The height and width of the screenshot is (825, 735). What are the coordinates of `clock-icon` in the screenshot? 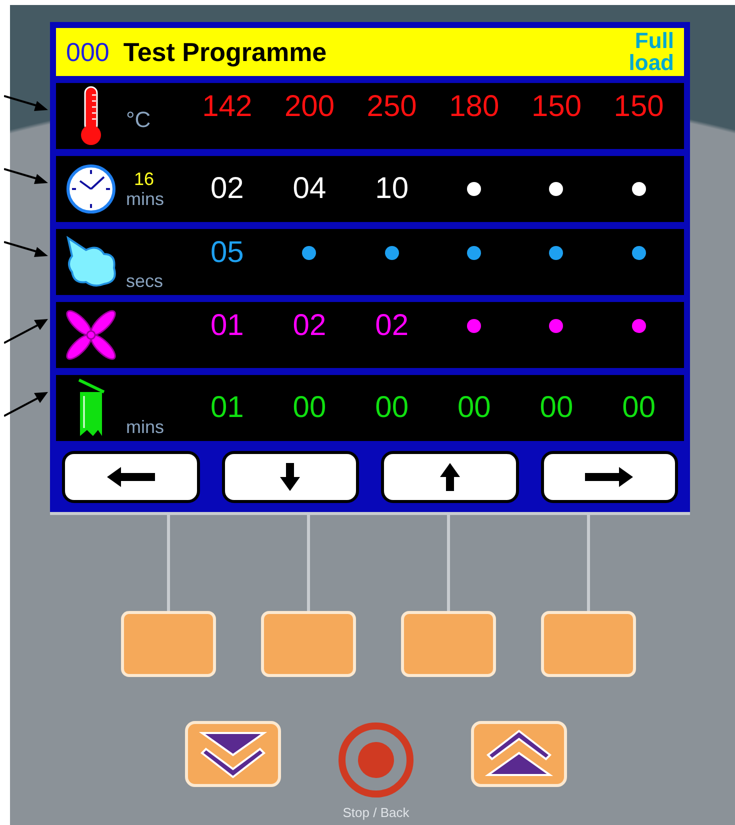 It's located at (91, 189).